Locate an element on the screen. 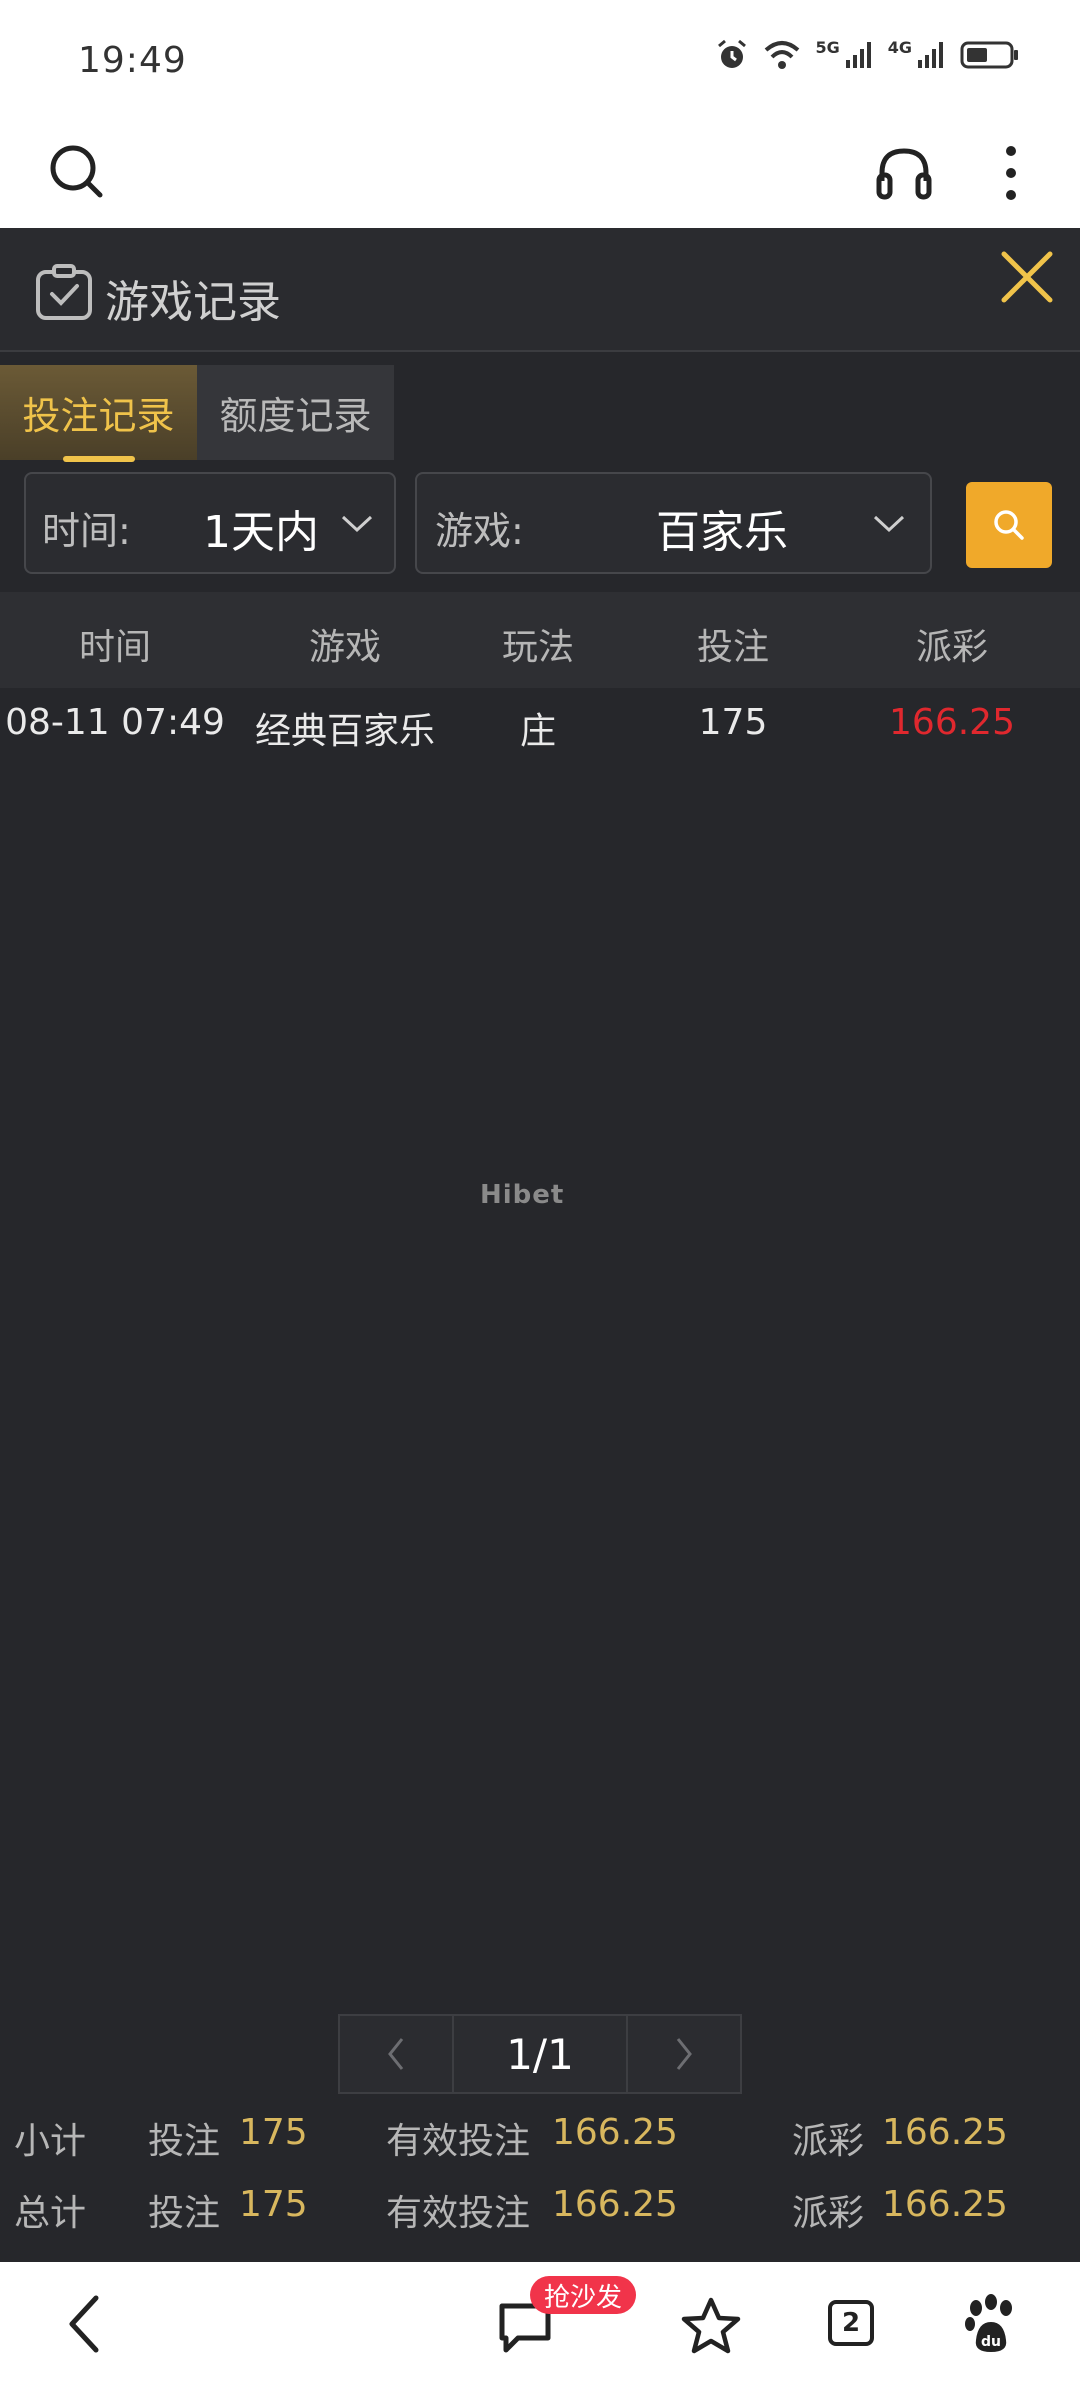 The height and width of the screenshot is (2388, 1080). star-icon is located at coordinates (711, 2326).